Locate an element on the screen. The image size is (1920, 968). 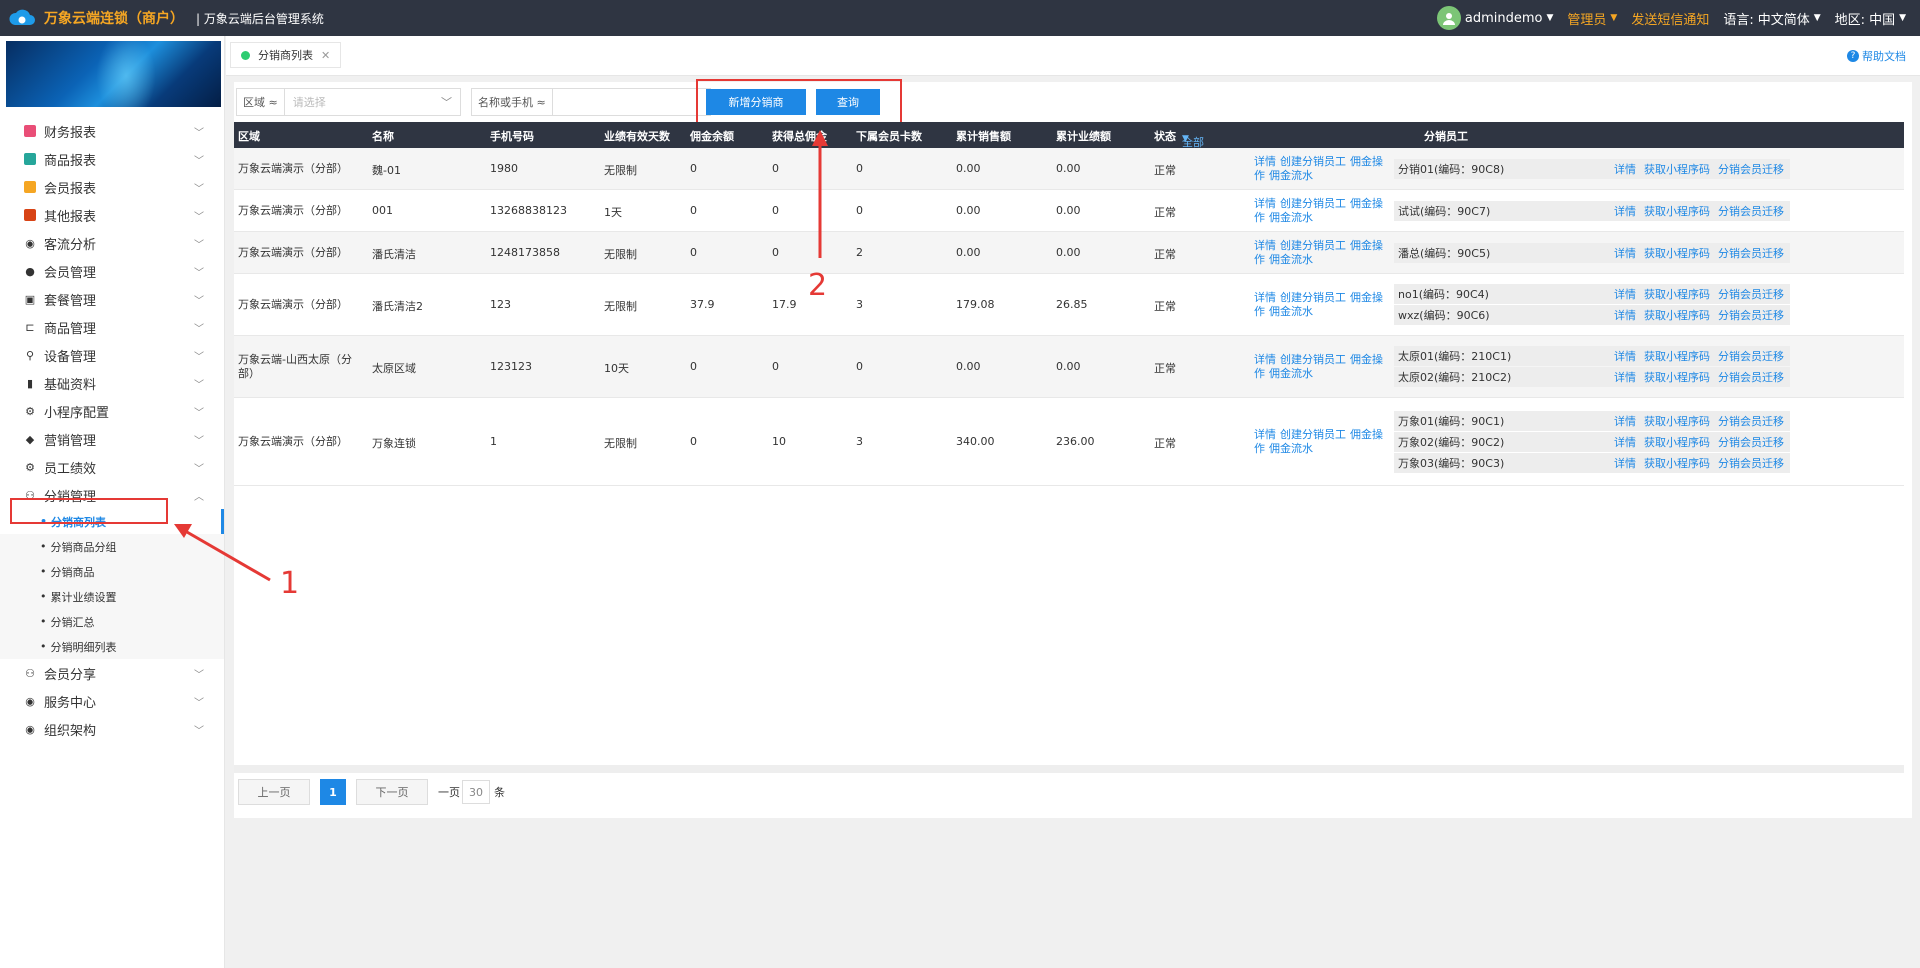
region-select: 地区: 中国 ▼ is located at coordinates (1870, 18).